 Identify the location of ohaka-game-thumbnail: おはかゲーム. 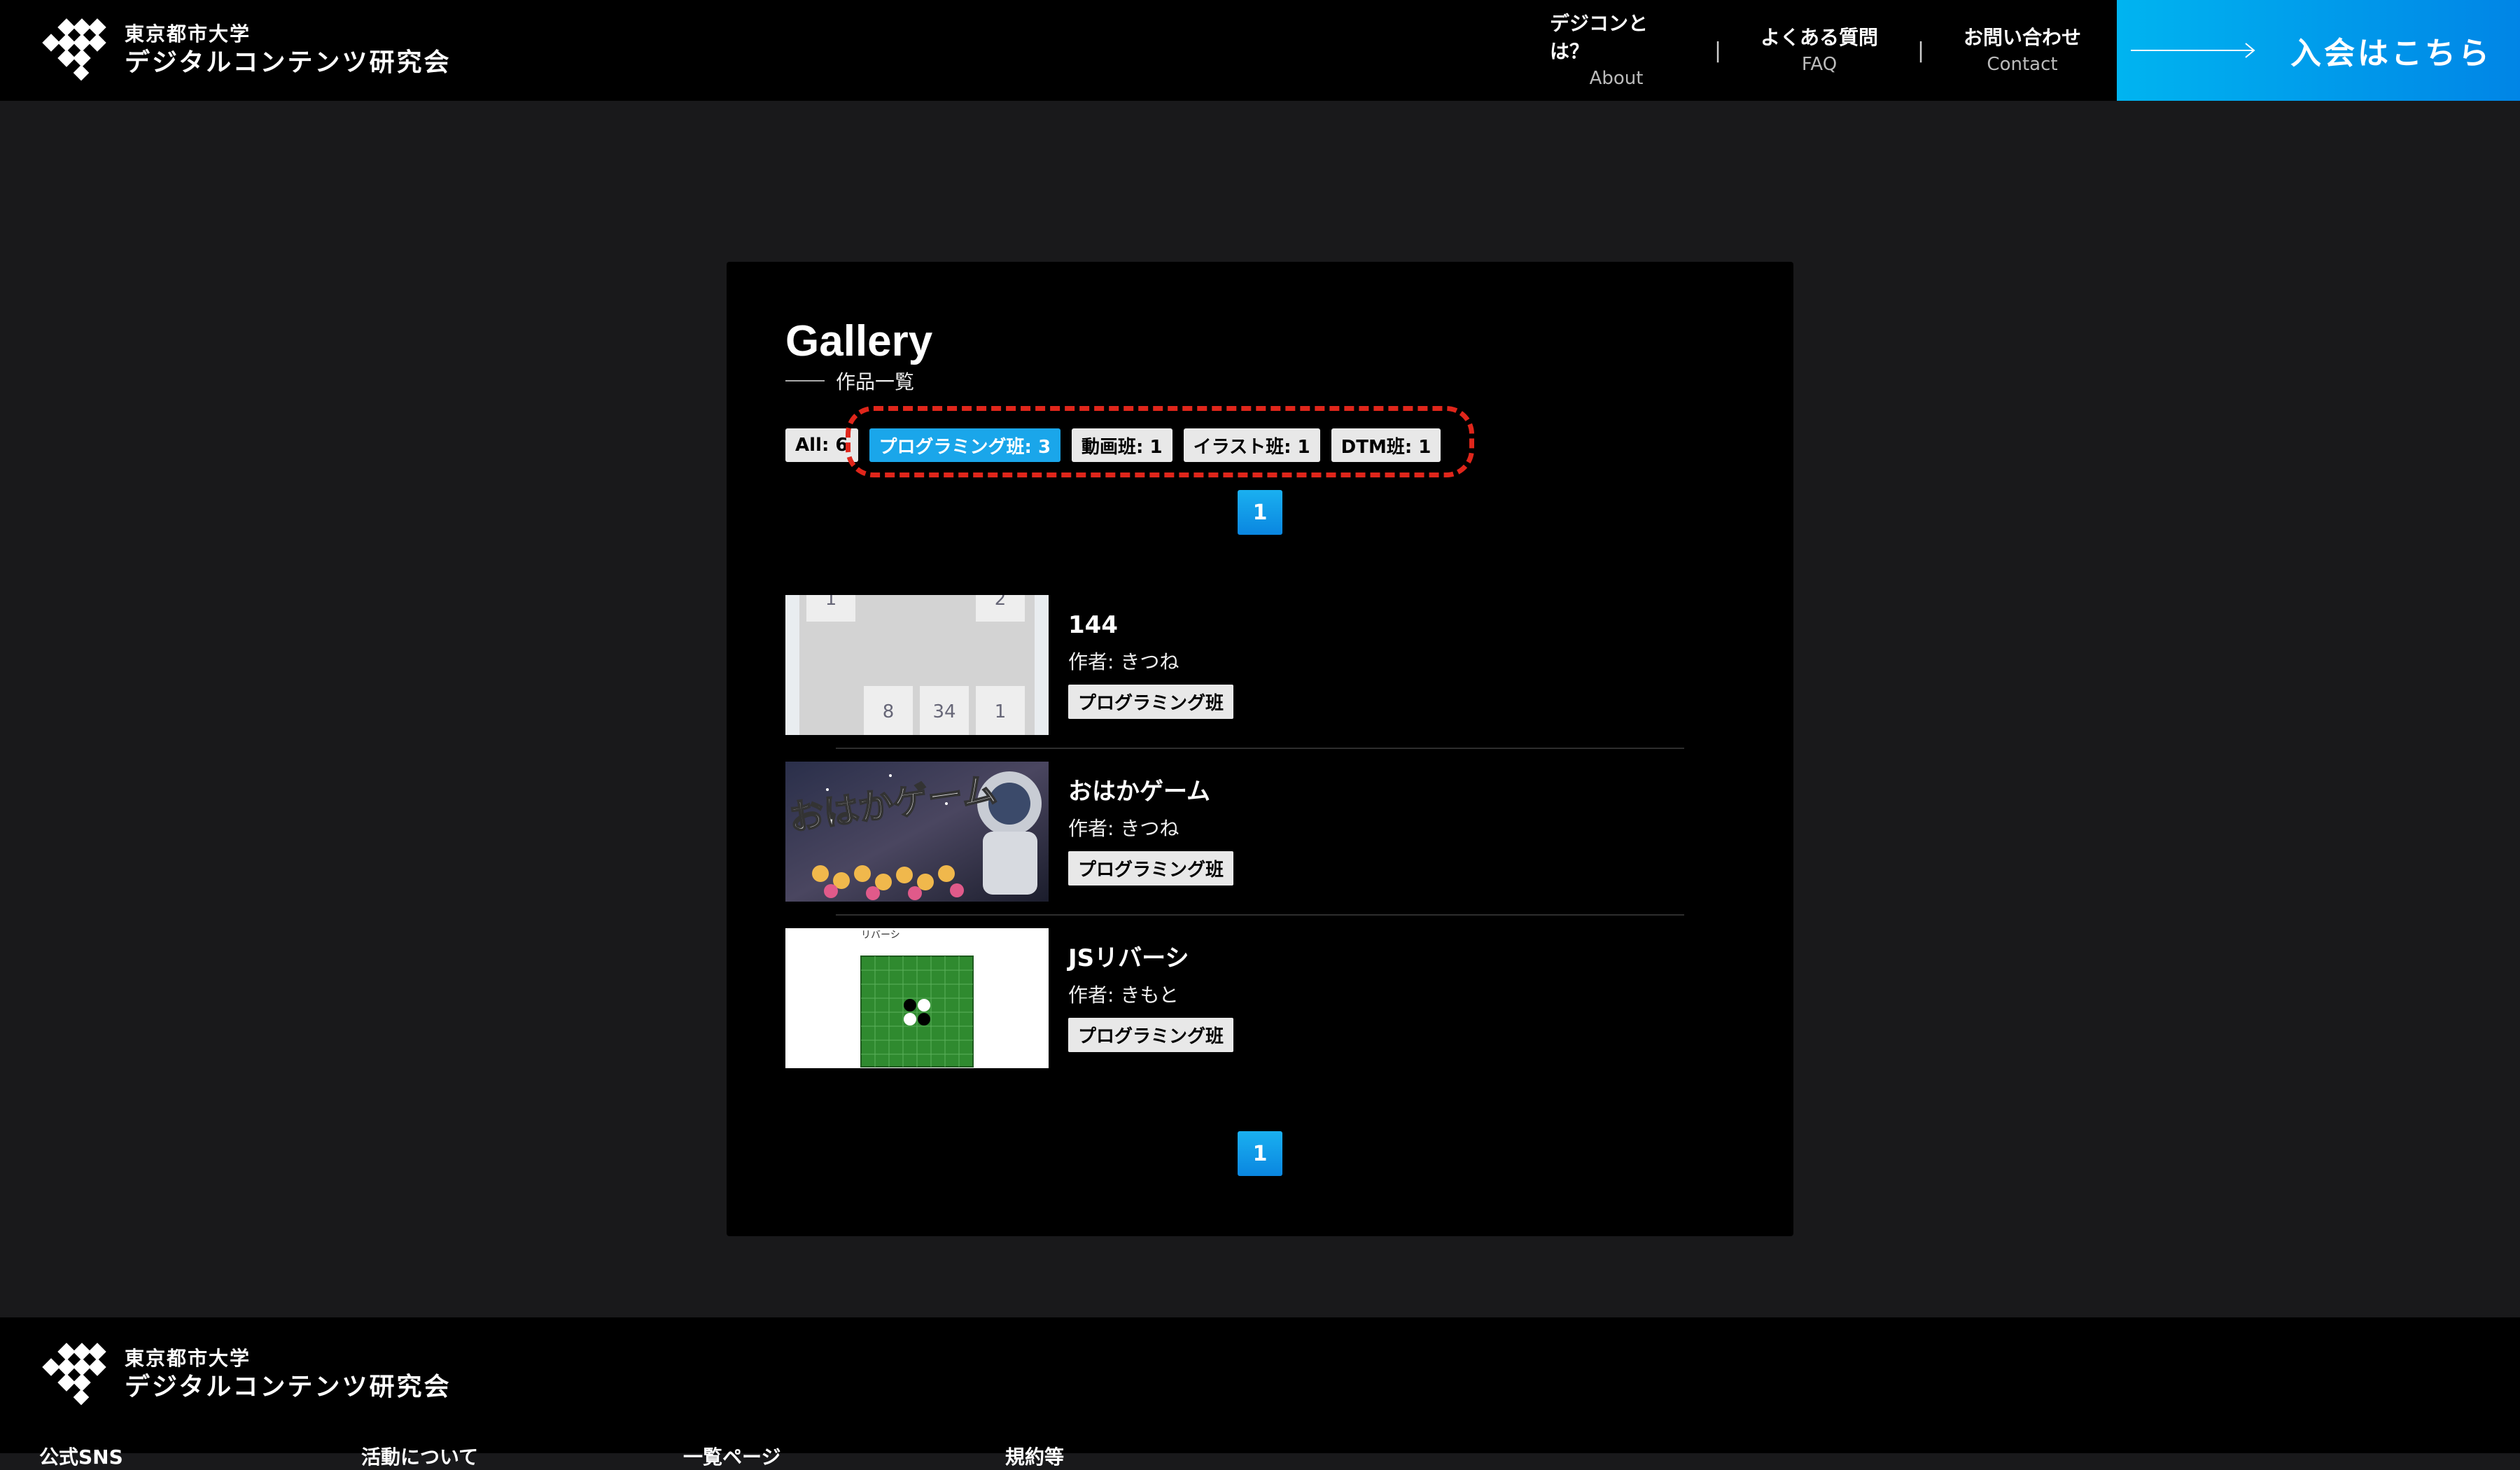
(917, 832).